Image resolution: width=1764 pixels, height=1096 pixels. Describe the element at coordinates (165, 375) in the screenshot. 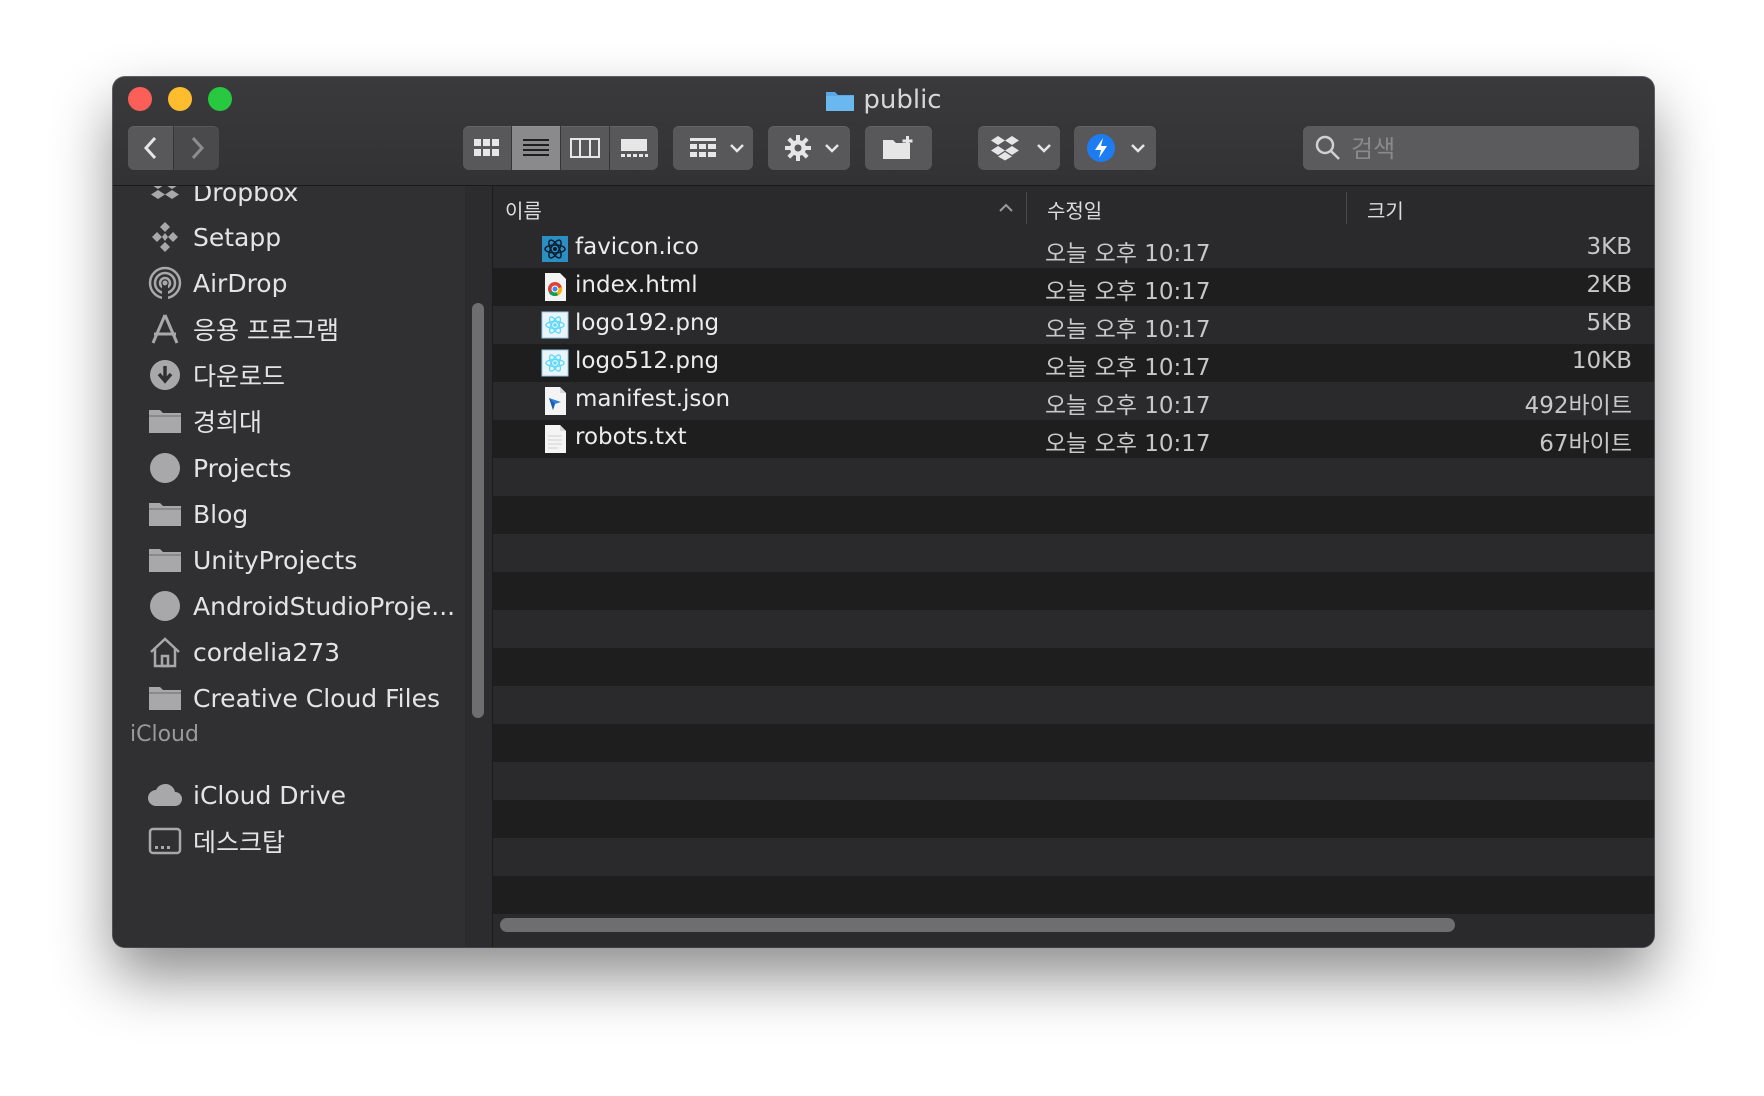

I see `downloads-icon` at that location.